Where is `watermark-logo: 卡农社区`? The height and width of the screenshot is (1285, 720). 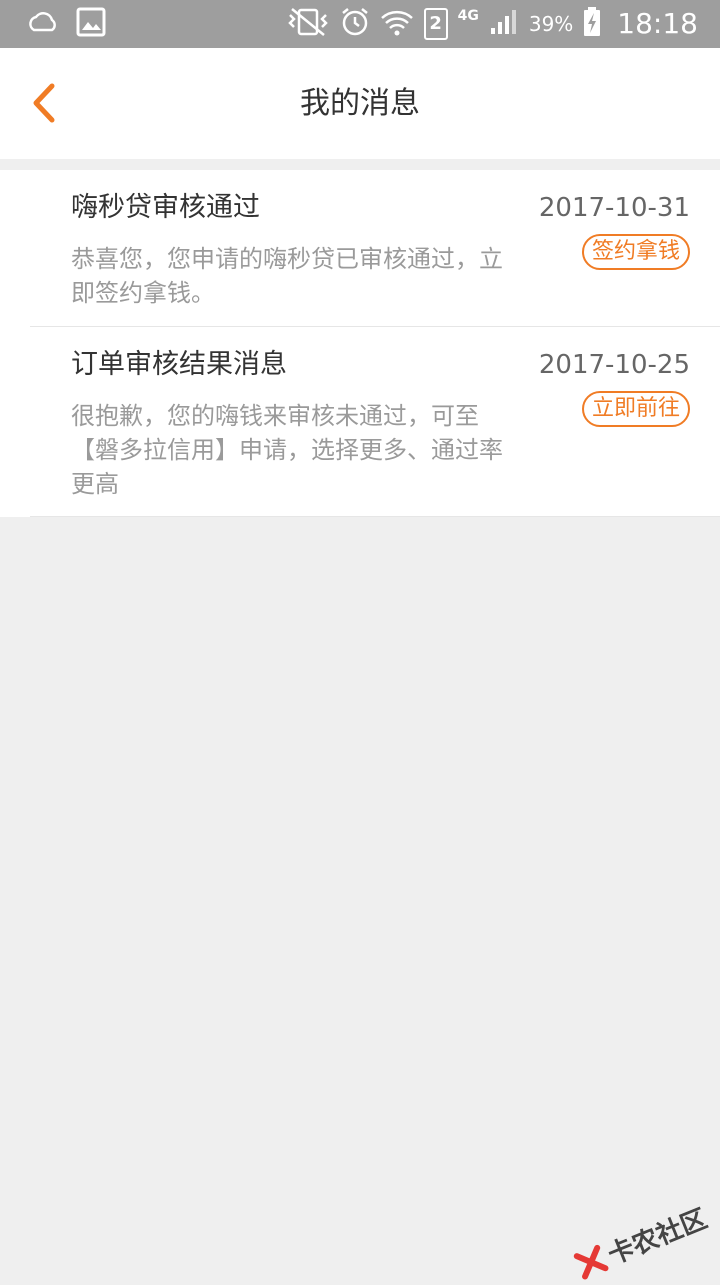
watermark-logo: 卡农社区 is located at coordinates (641, 1241).